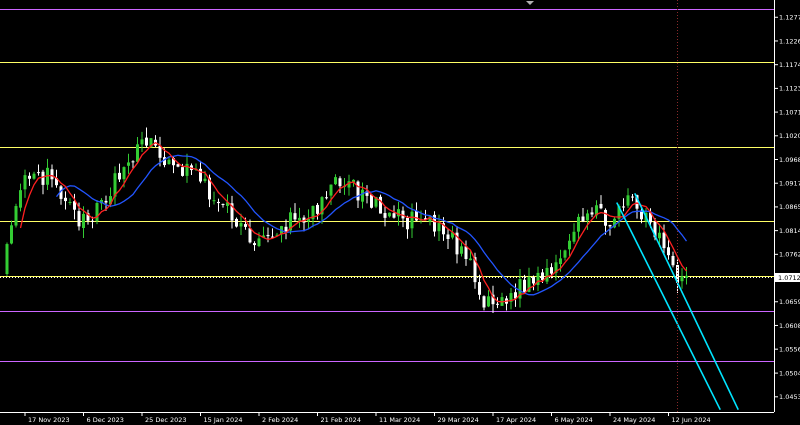 The width and height of the screenshot is (800, 425). Describe the element at coordinates (789, 231) in the screenshot. I see `price-tick-label: 1.08140` at that location.